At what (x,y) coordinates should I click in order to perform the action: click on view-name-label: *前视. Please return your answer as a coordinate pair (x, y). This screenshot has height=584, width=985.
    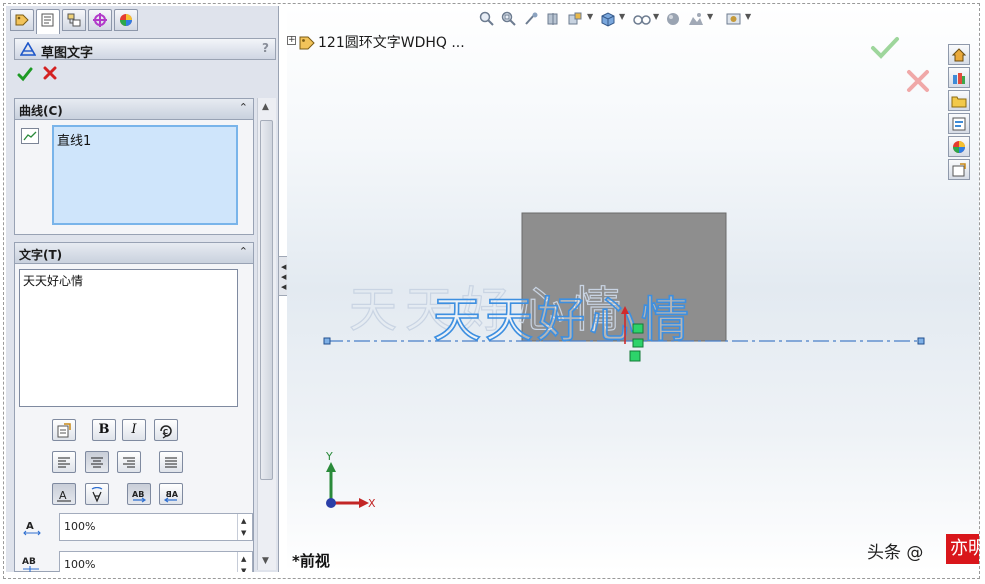
    Looking at the image, I should click on (311, 561).